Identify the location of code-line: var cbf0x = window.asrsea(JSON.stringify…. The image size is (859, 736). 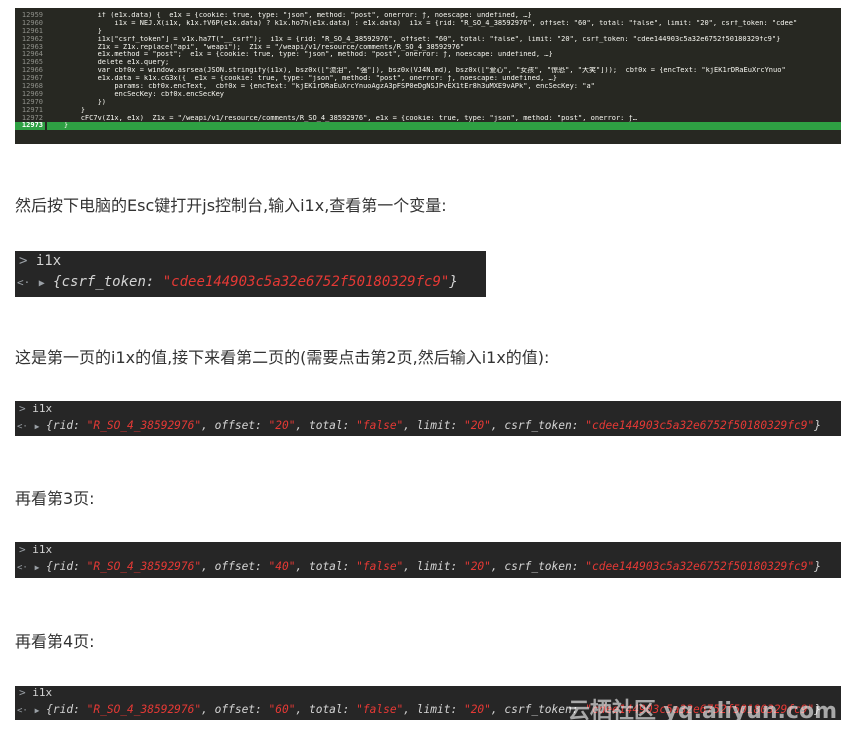
(416, 71).